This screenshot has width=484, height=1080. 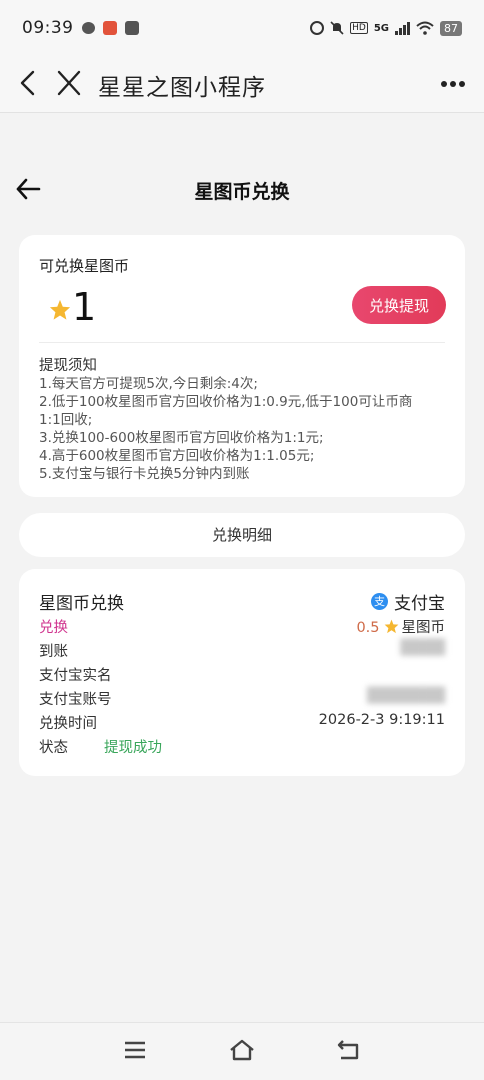 What do you see at coordinates (53, 628) in the screenshot?
I see `record-type: 兑换` at bounding box center [53, 628].